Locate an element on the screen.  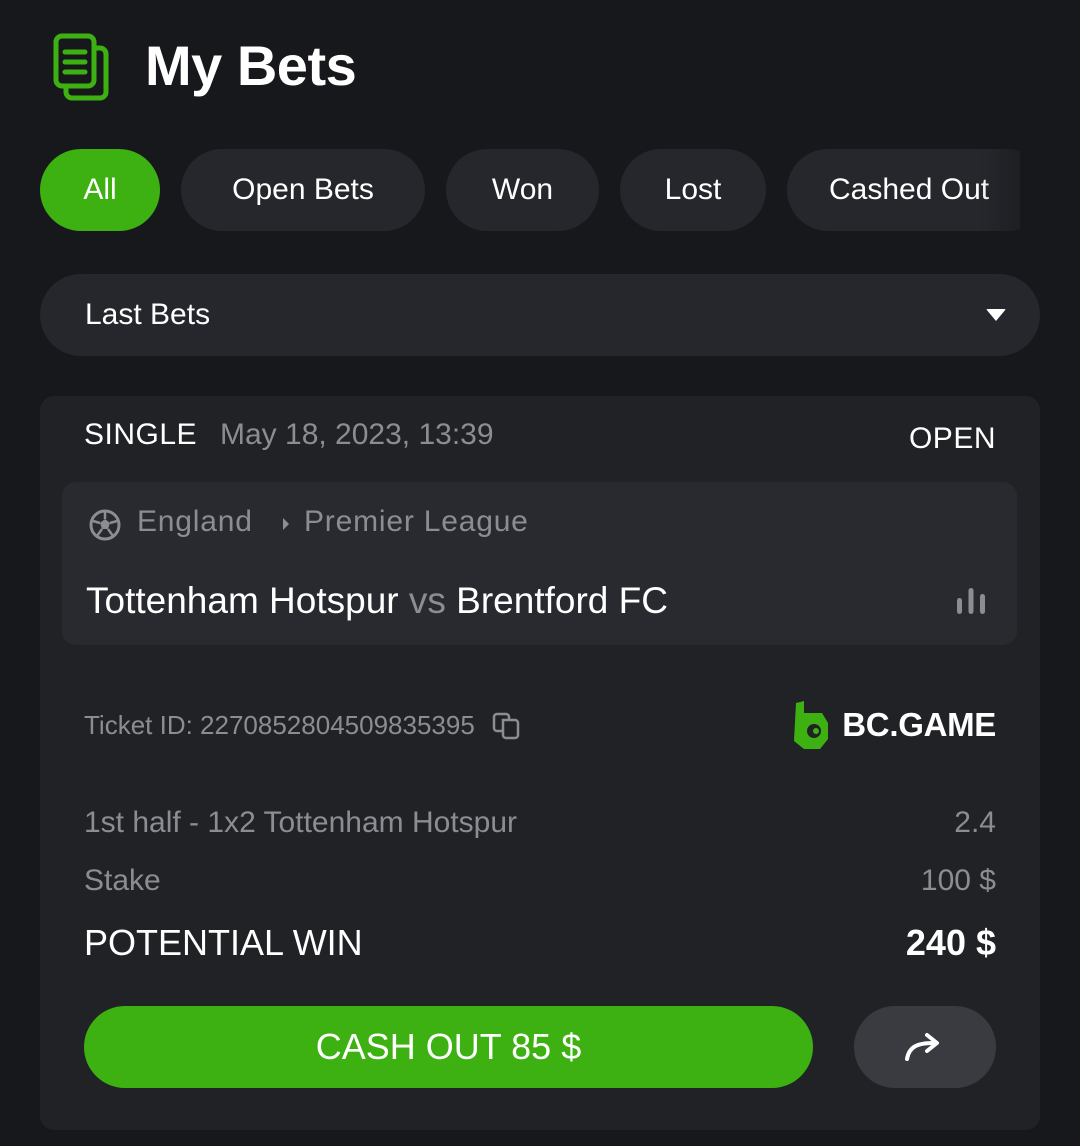
selection-odds: 2.4 is located at coordinates (975, 822).